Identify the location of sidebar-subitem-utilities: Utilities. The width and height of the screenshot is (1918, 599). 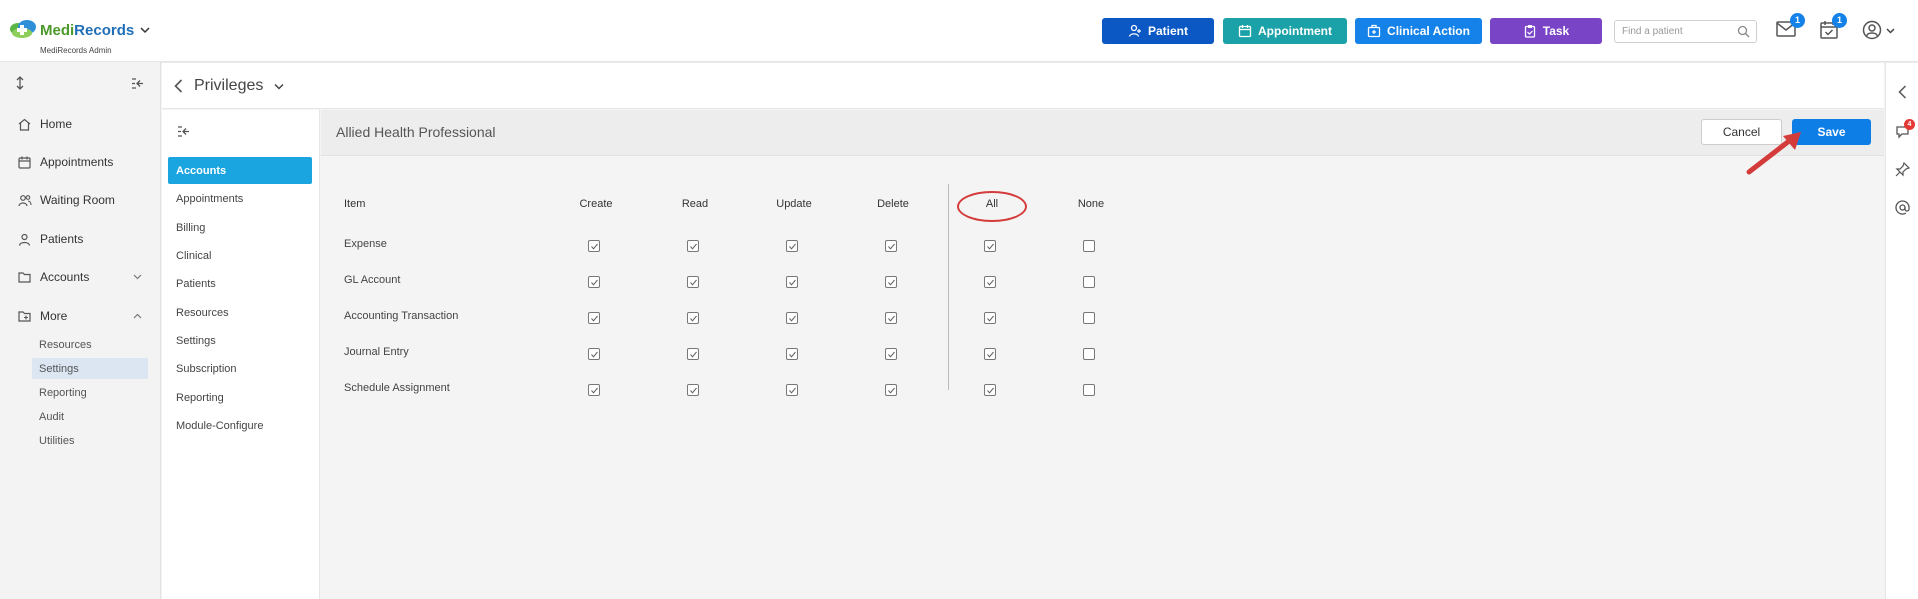
(90, 440).